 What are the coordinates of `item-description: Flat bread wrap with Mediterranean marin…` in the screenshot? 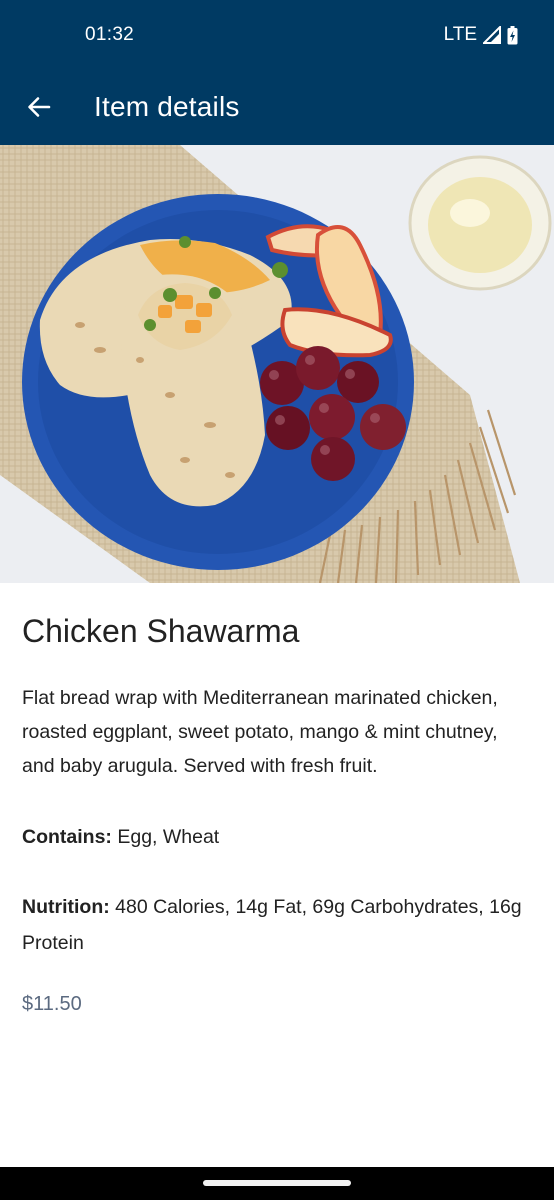 It's located at (260, 732).